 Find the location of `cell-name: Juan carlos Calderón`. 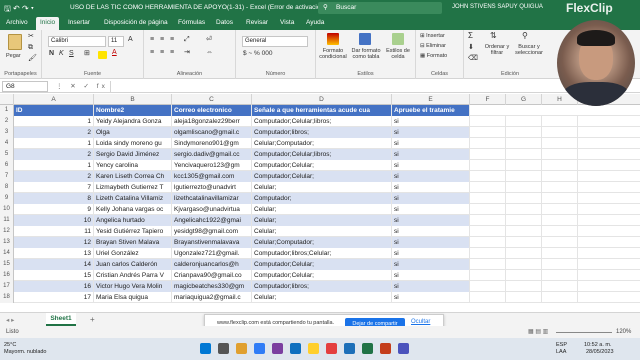

cell-name: Juan carlos Calderón is located at coordinates (133, 264).